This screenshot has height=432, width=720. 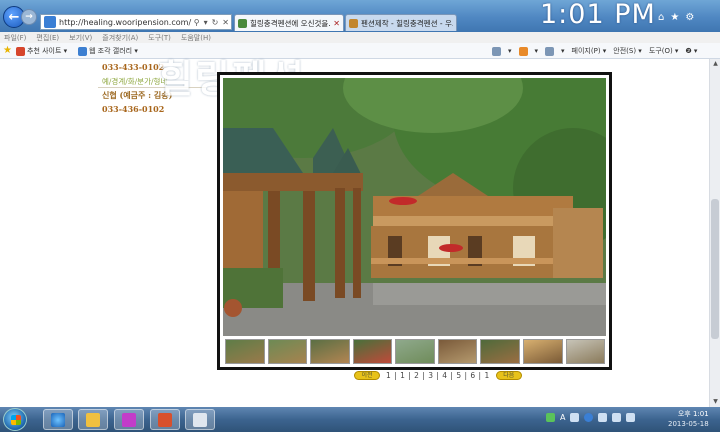 I want to click on page-menu: 페이지(P) ▾, so click(x=589, y=51).